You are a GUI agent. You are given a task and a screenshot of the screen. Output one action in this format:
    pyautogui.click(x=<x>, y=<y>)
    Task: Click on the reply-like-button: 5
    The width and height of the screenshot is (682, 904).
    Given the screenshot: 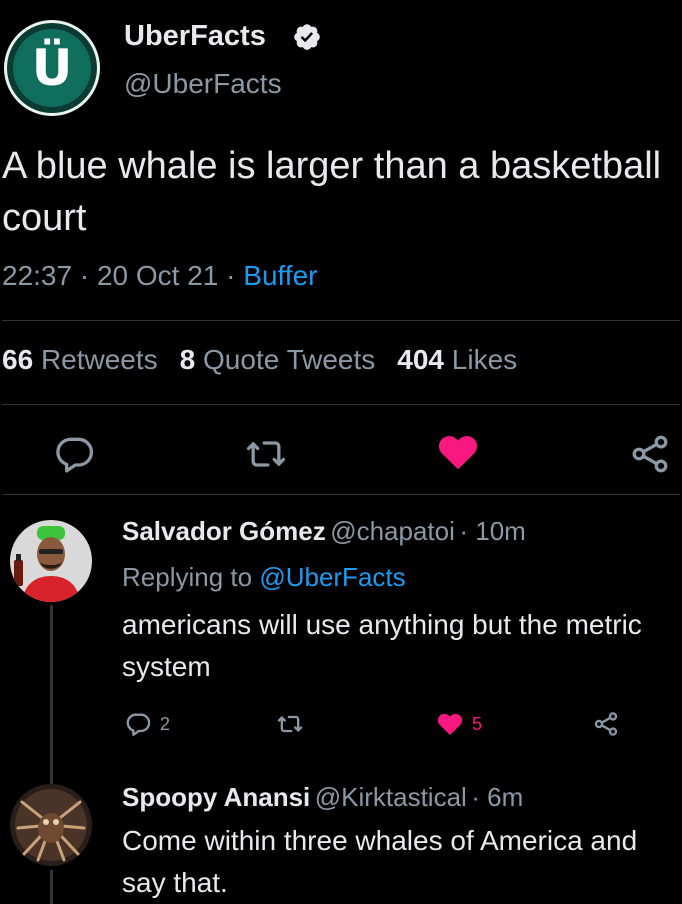 What is the action you would take?
    pyautogui.click(x=459, y=724)
    